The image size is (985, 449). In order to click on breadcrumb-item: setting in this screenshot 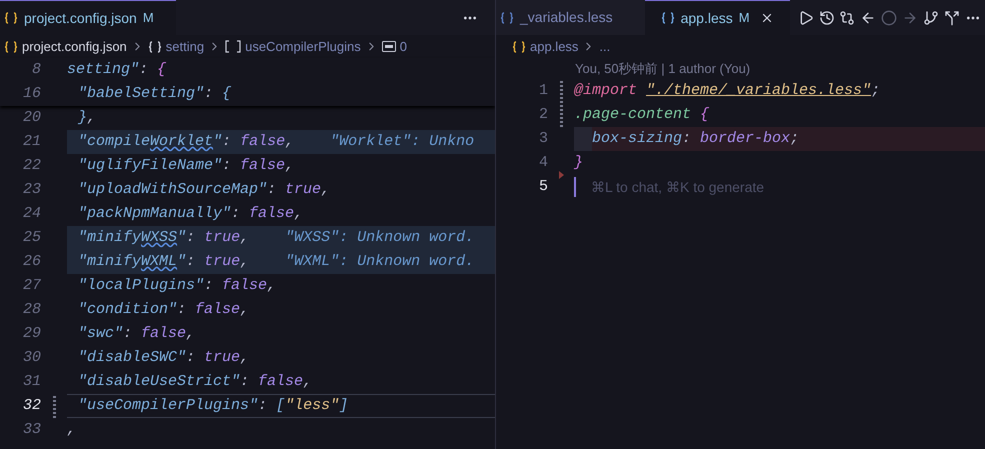, I will do `click(185, 46)`.